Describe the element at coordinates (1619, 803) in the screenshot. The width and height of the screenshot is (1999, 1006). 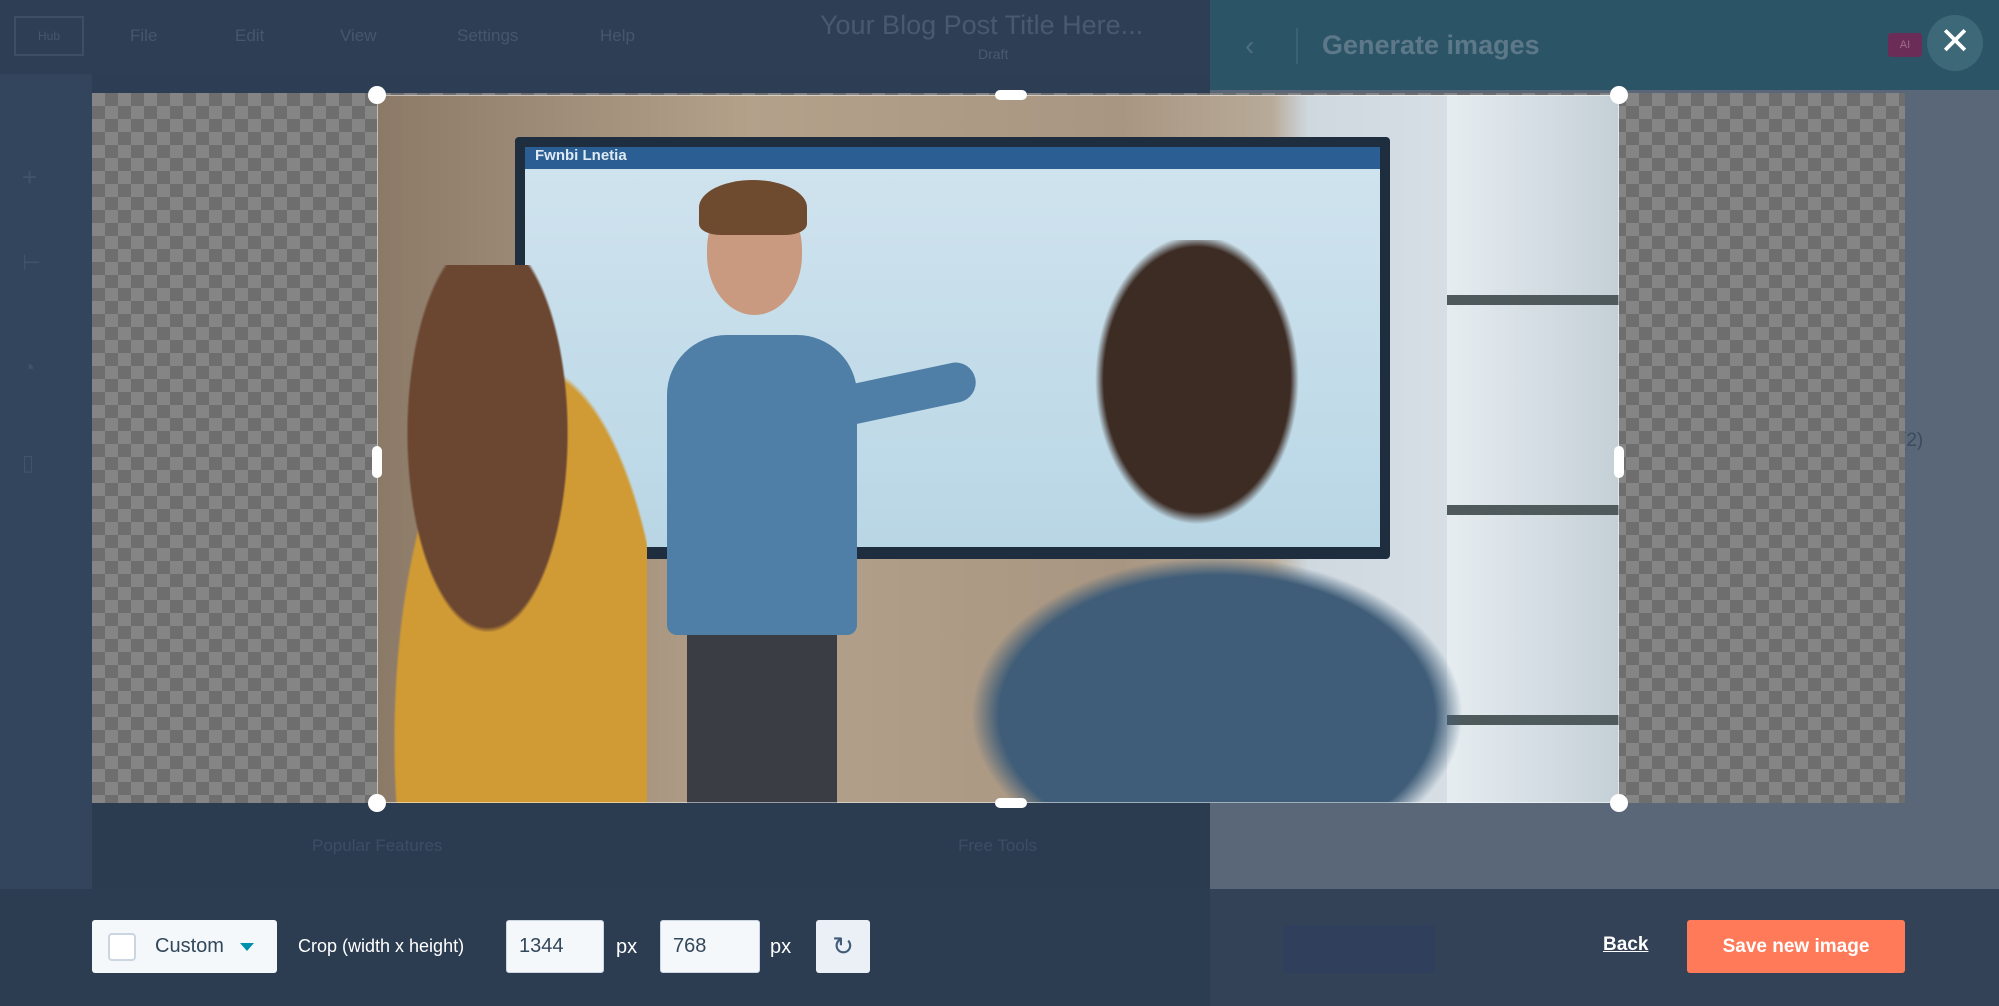
I see `crop-handle-bottom-right` at that location.